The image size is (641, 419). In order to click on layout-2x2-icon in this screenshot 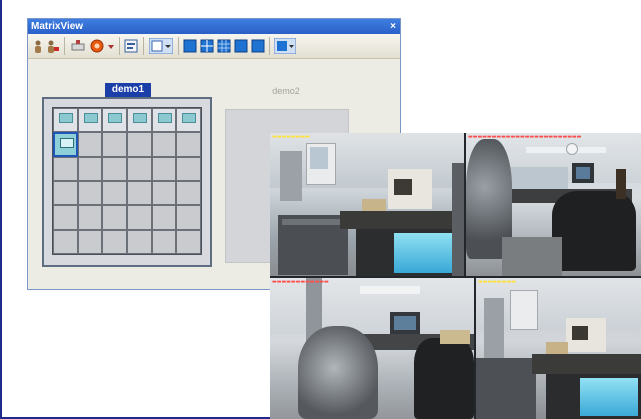, I will do `click(207, 46)`.